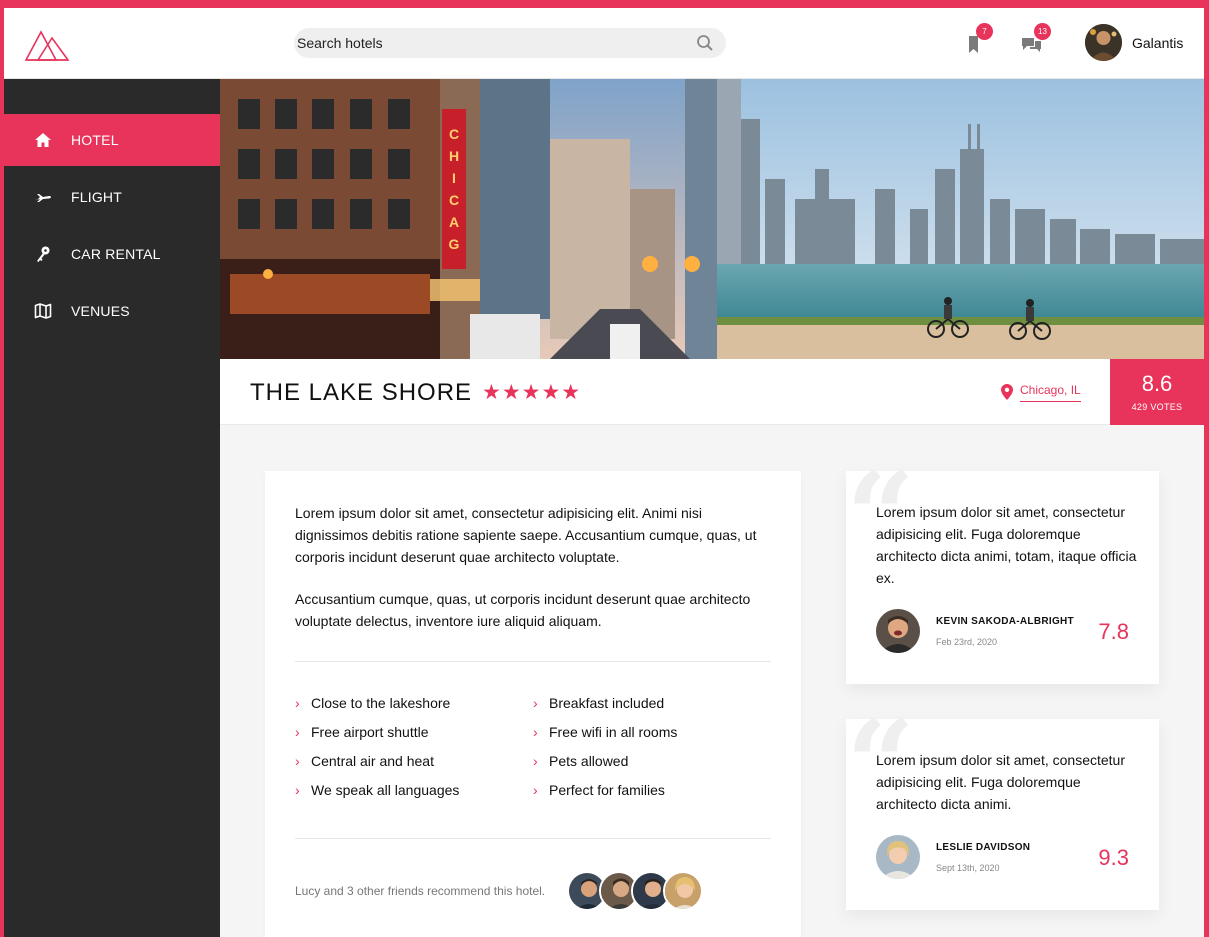 Image resolution: width=1209 pixels, height=937 pixels. What do you see at coordinates (960, 219) in the screenshot?
I see `lakeshore-skyline-image` at bounding box center [960, 219].